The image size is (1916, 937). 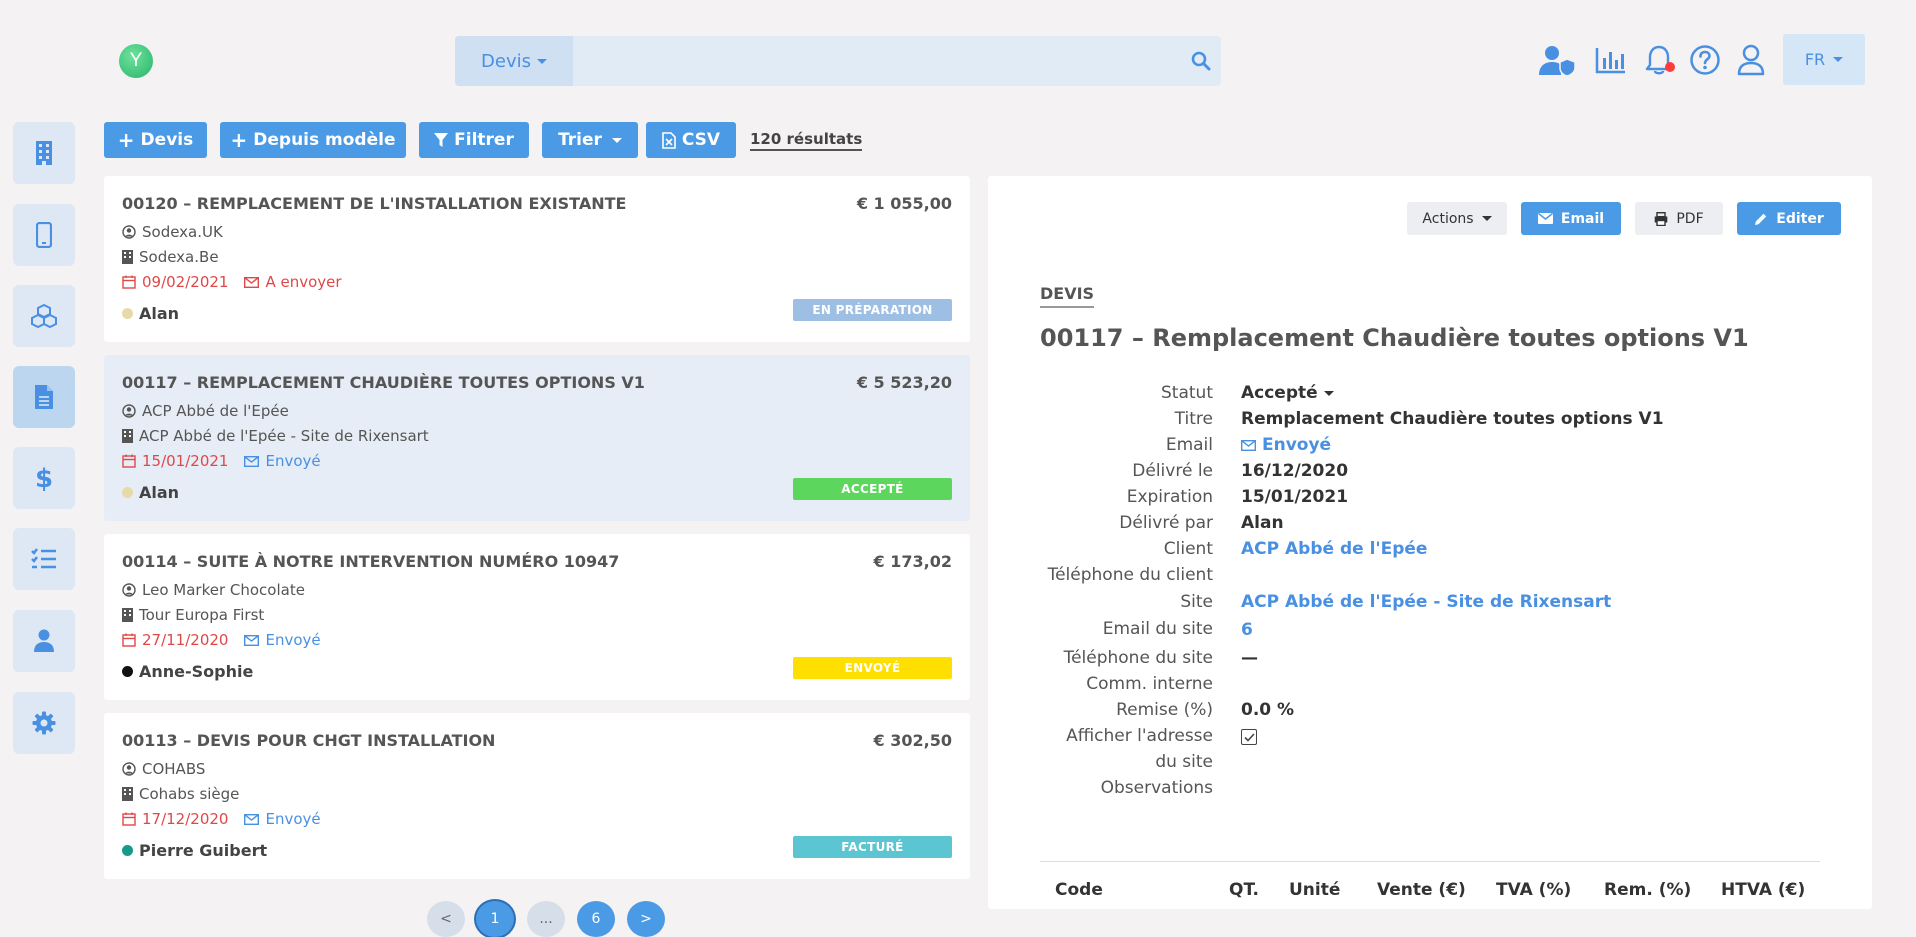 I want to click on sidebar-item-mobile, so click(x=44, y=235).